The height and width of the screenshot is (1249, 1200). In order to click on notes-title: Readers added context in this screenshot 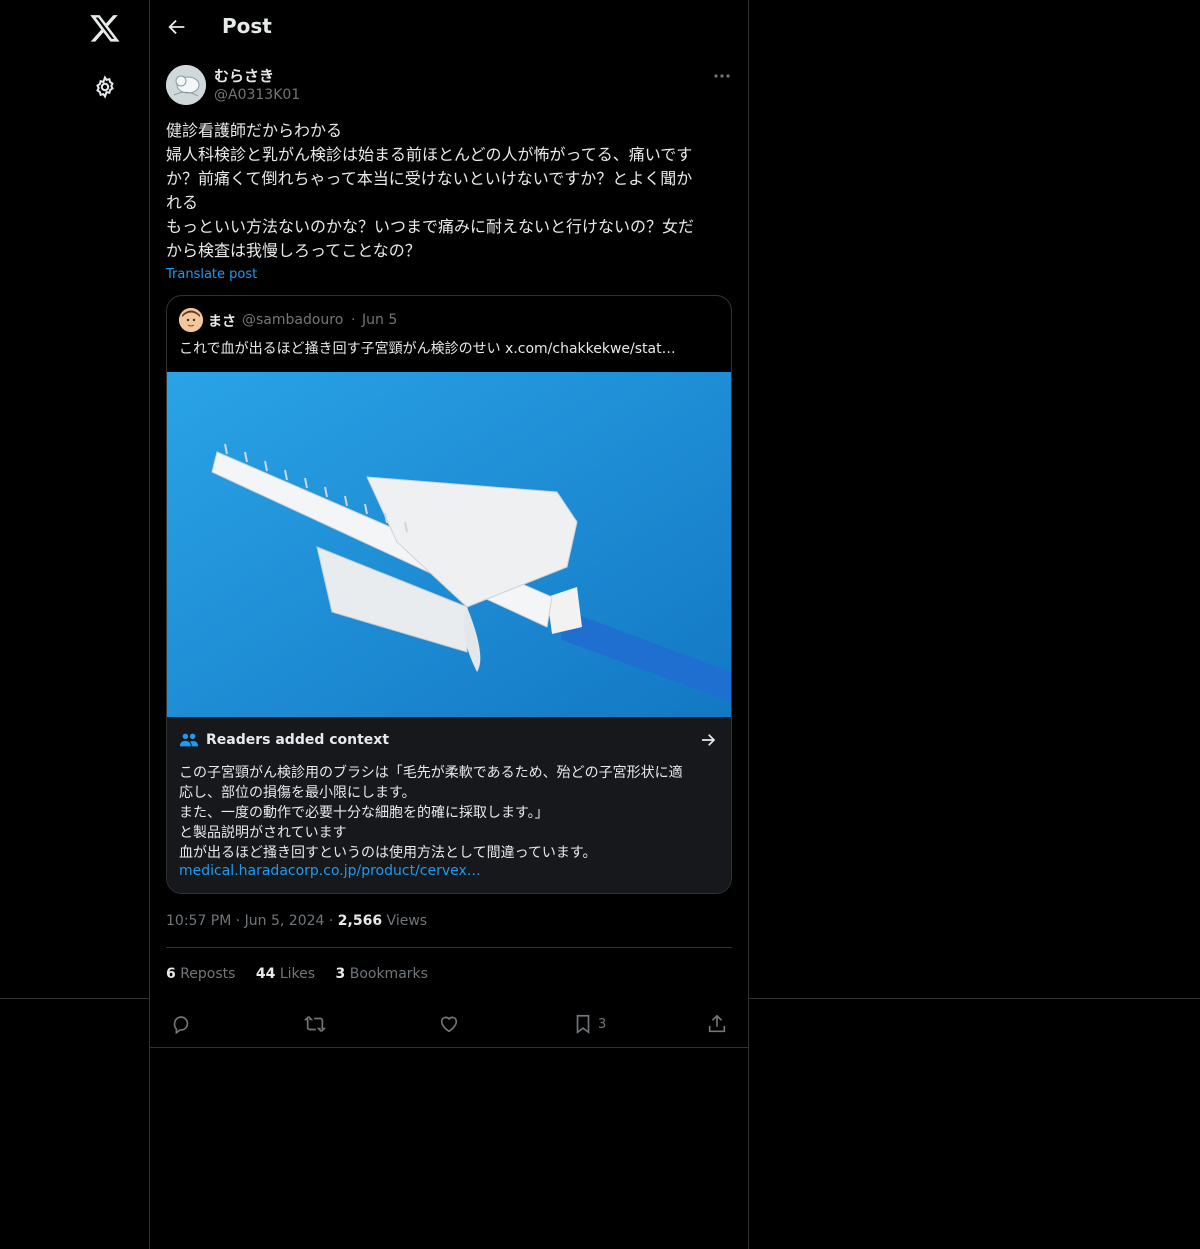, I will do `click(298, 740)`.